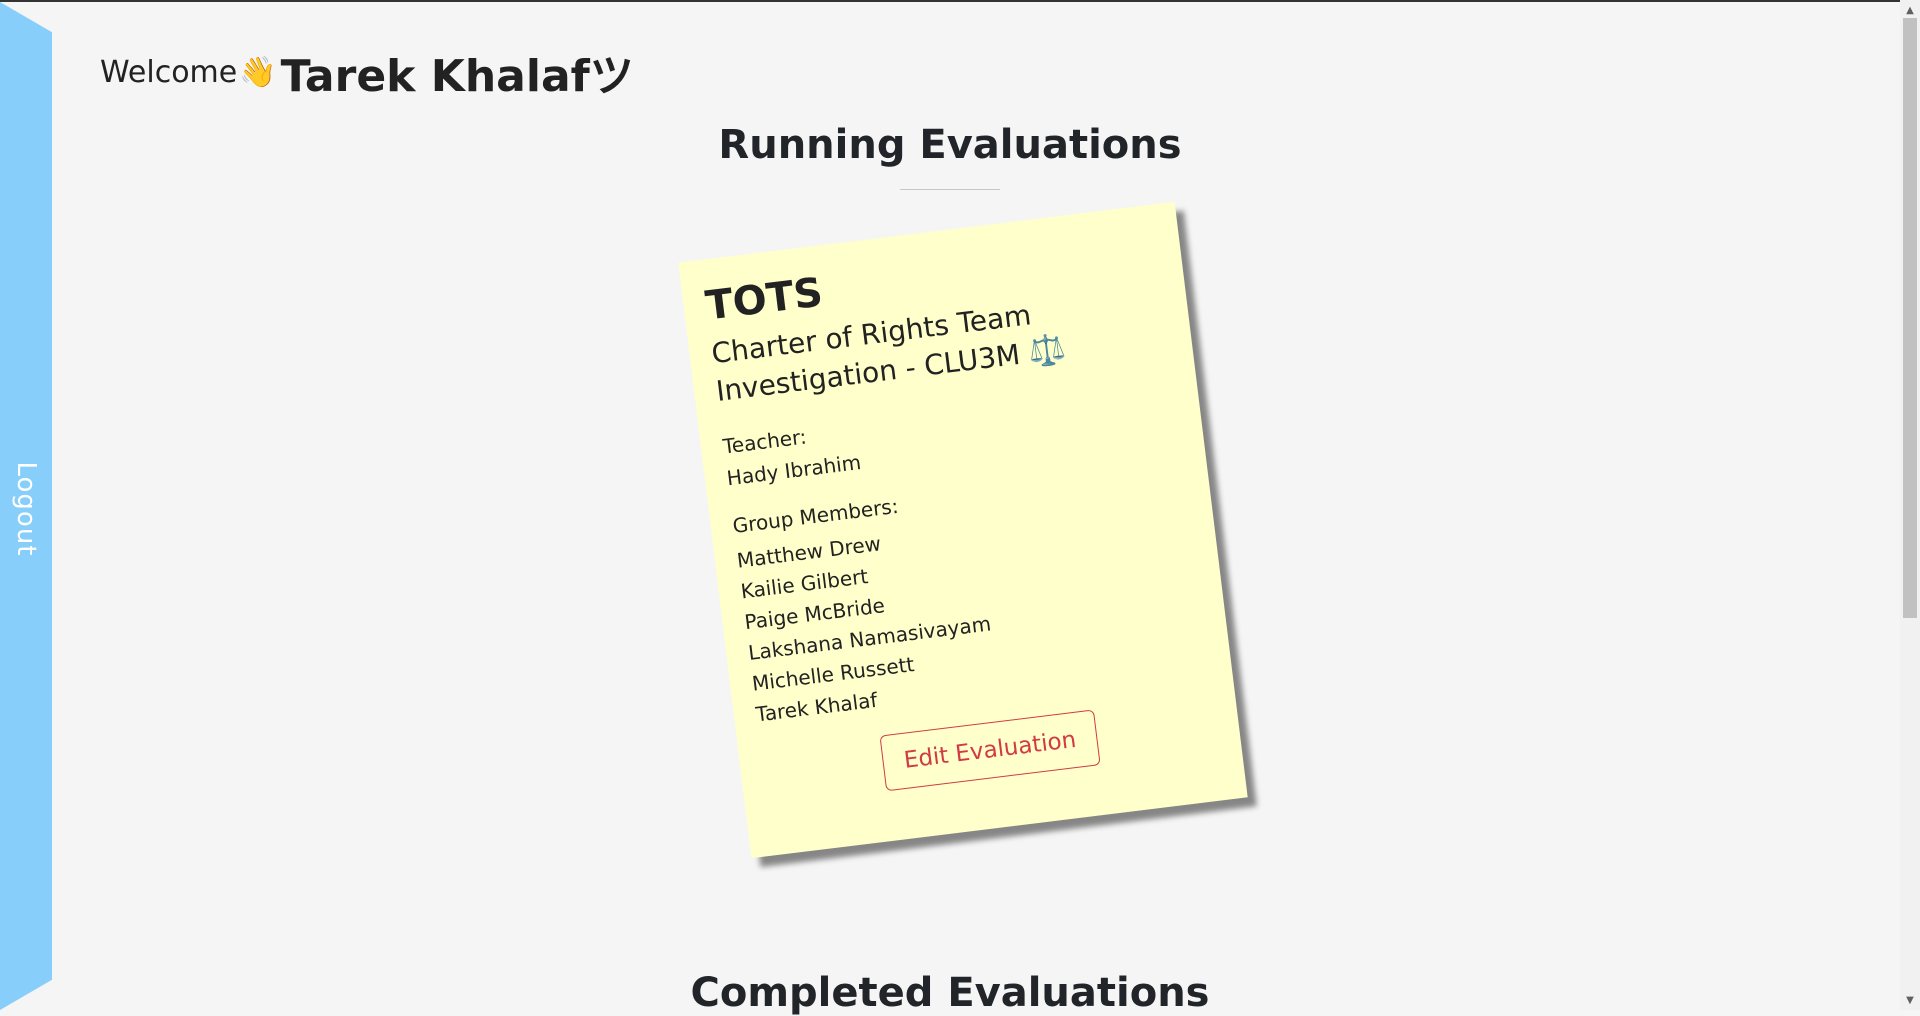 Image resolution: width=1920 pixels, height=1016 pixels. What do you see at coordinates (950, 145) in the screenshot?
I see `running-evaluations-title: Running Evaluations` at bounding box center [950, 145].